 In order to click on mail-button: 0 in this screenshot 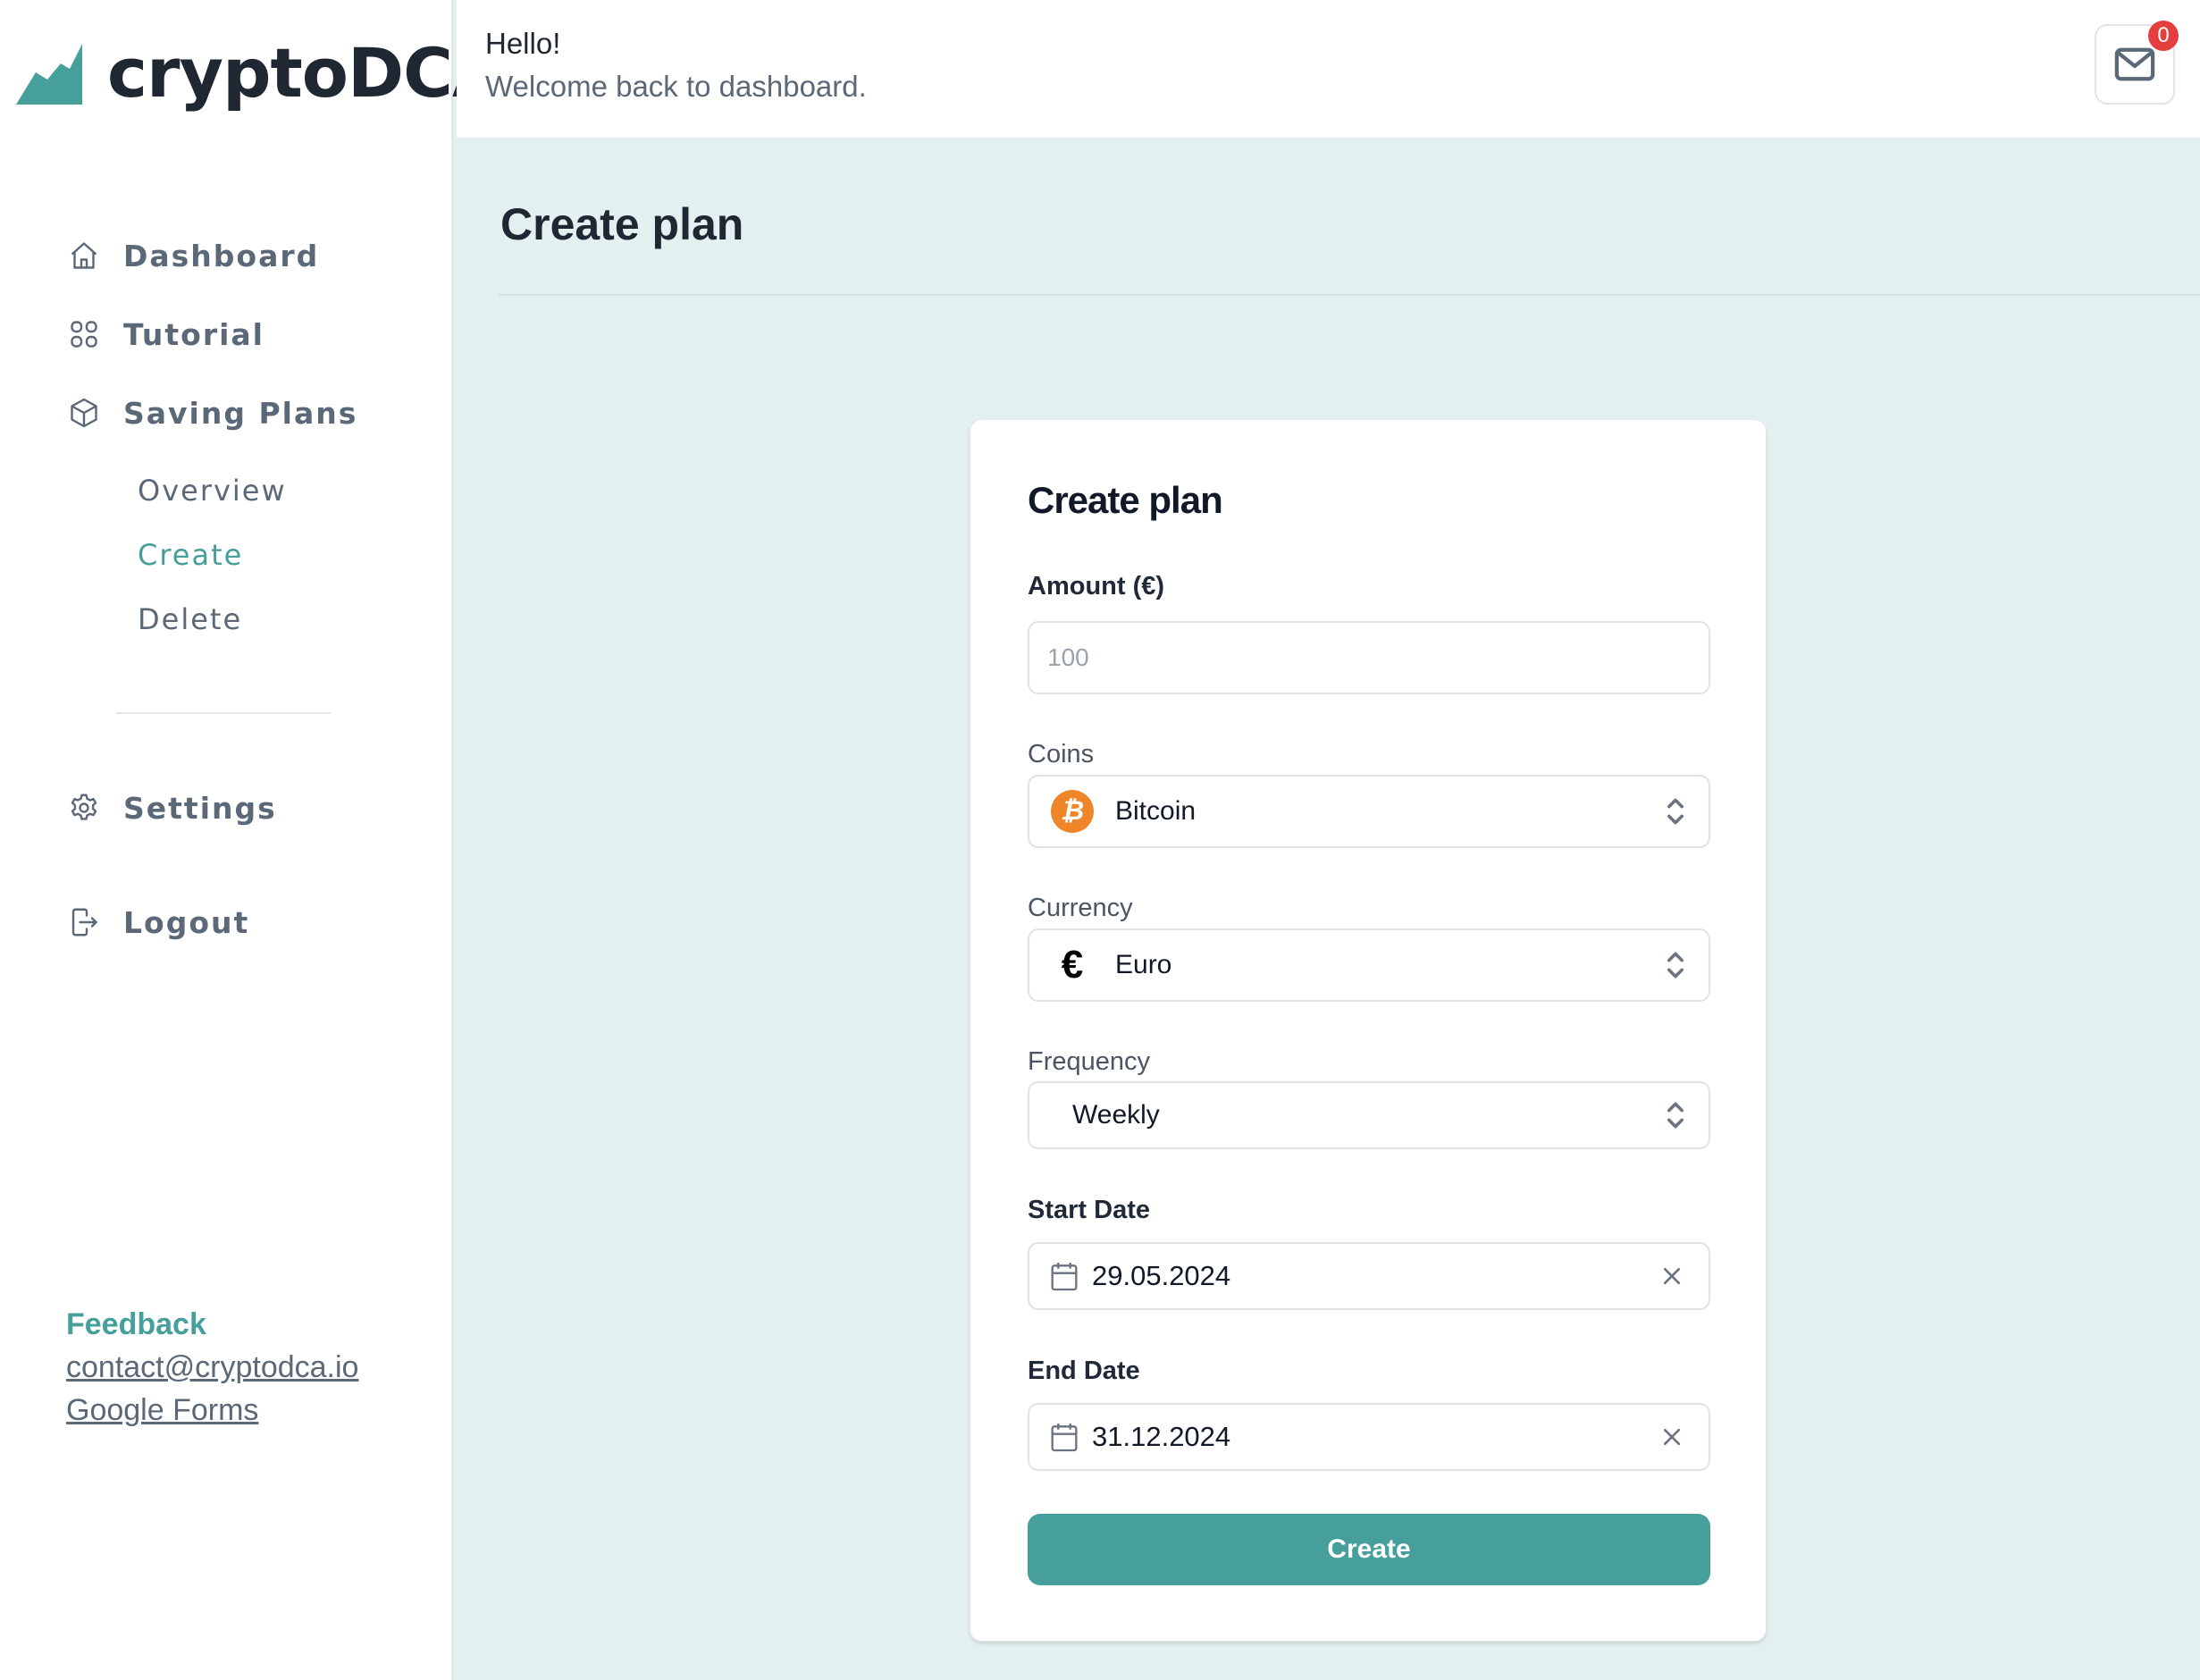, I will do `click(2137, 63)`.